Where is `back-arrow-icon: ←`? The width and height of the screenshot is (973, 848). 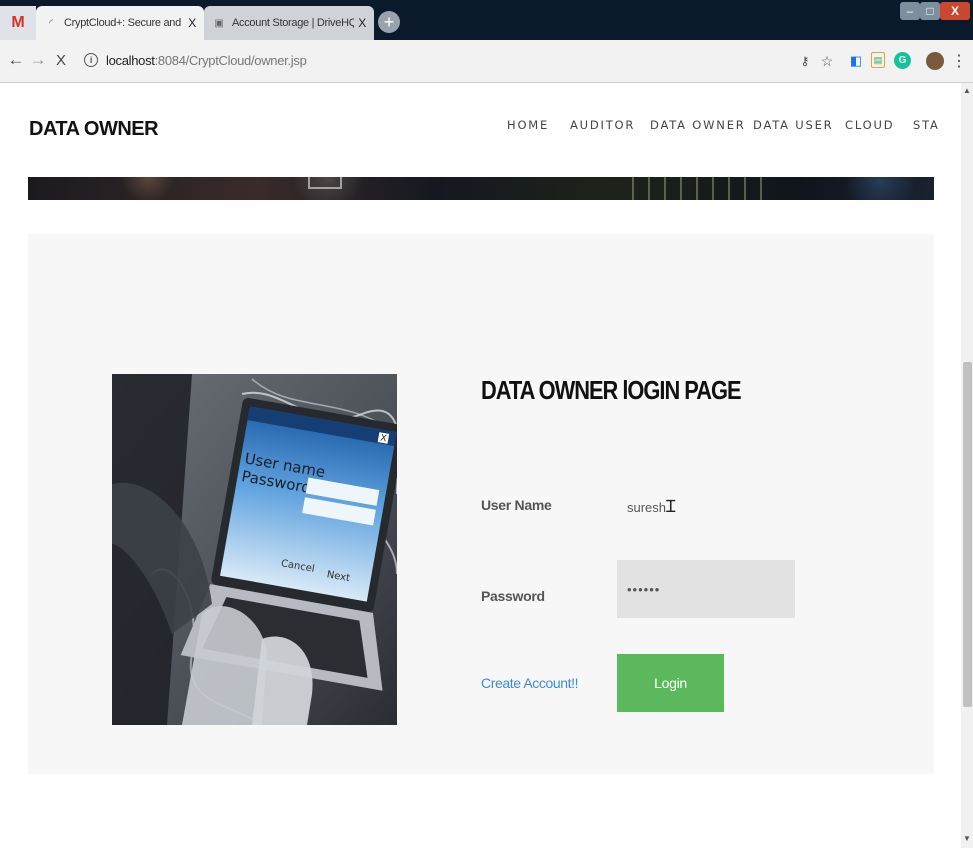
back-arrow-icon: ← is located at coordinates (16, 60).